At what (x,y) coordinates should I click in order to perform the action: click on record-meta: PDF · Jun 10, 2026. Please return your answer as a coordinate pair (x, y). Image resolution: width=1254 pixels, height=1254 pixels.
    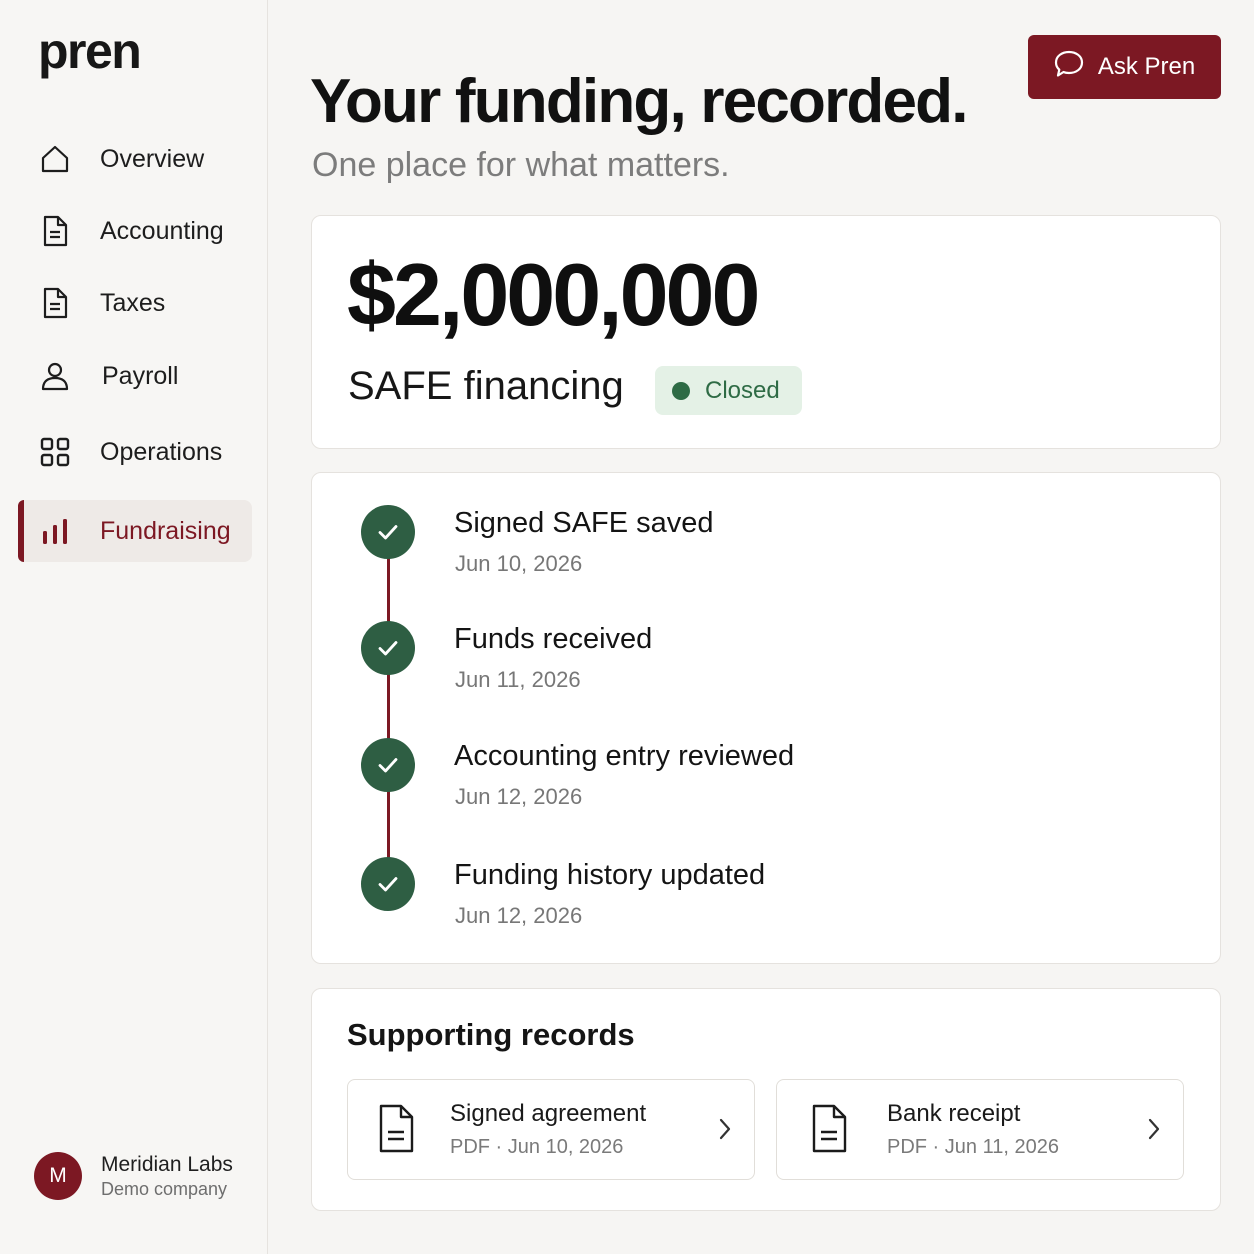
    Looking at the image, I should click on (537, 1147).